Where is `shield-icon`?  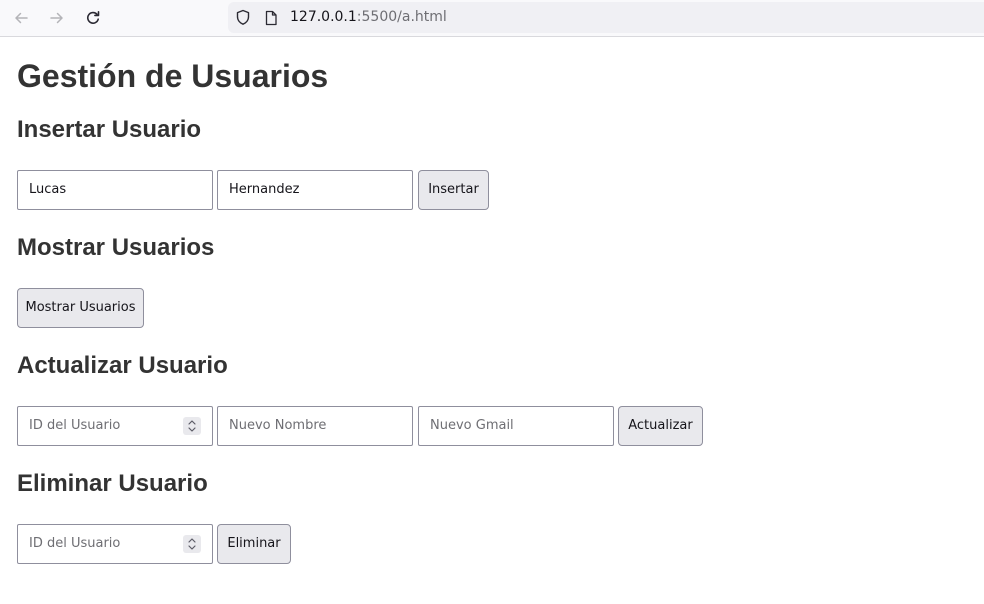 shield-icon is located at coordinates (243, 19).